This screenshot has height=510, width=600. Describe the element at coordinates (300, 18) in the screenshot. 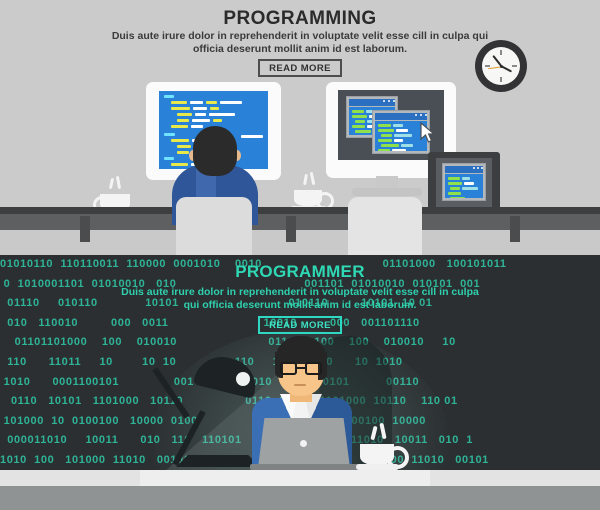

I see `top-banner-title: PROGRAMMING` at that location.